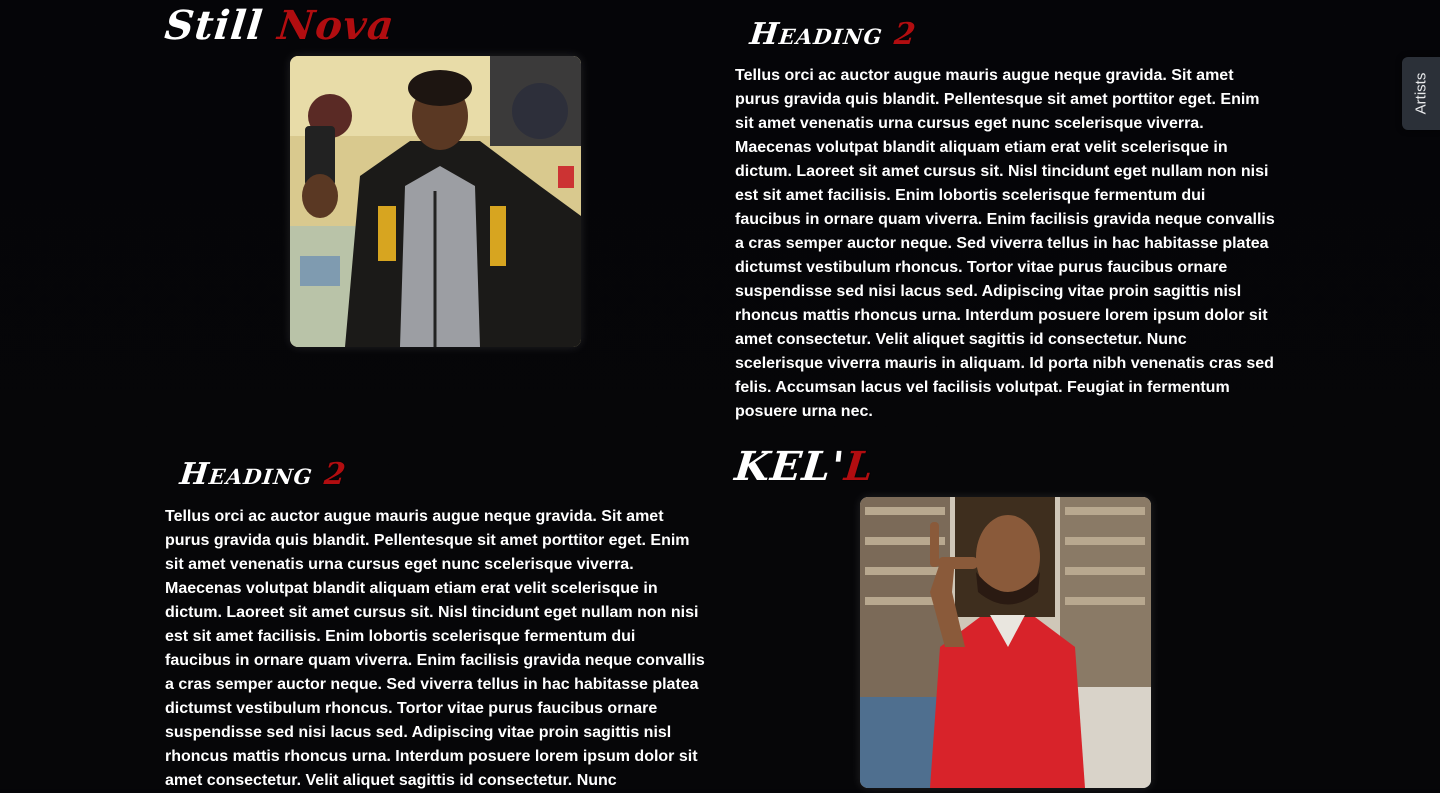 This screenshot has height=793, width=1440. I want to click on photo-still-nova-image, so click(435, 201).